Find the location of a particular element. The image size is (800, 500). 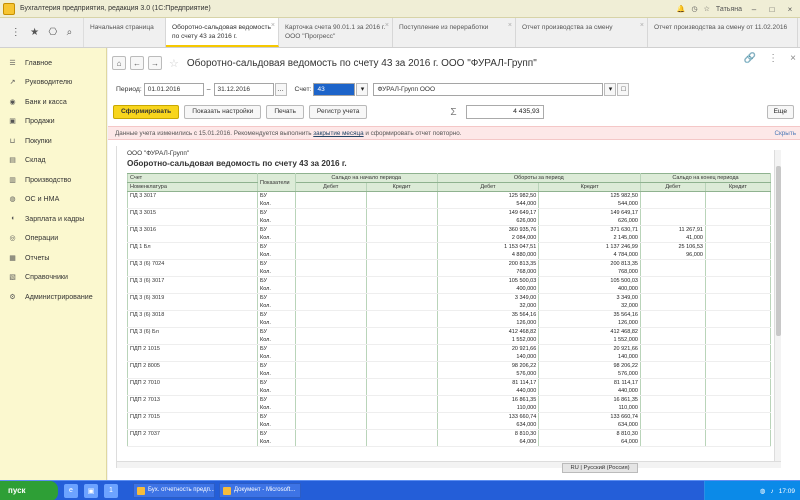

organization-input: ФУРАЛ-Групп ООО is located at coordinates (488, 89).